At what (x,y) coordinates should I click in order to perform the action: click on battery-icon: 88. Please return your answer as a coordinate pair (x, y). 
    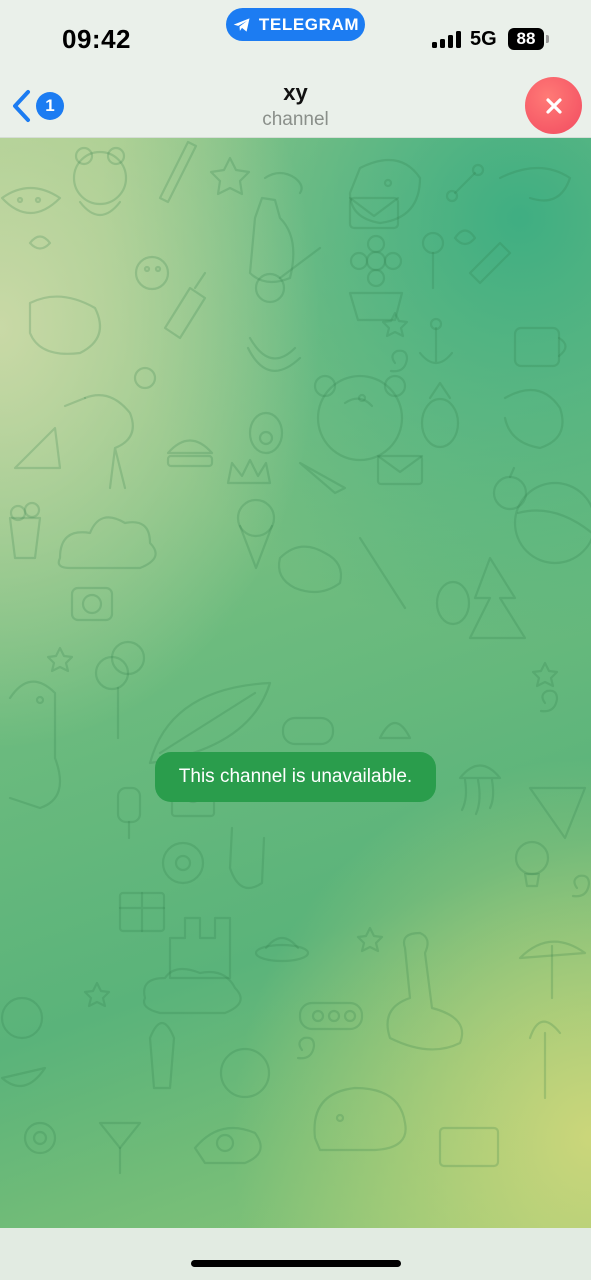
    Looking at the image, I should click on (530, 38).